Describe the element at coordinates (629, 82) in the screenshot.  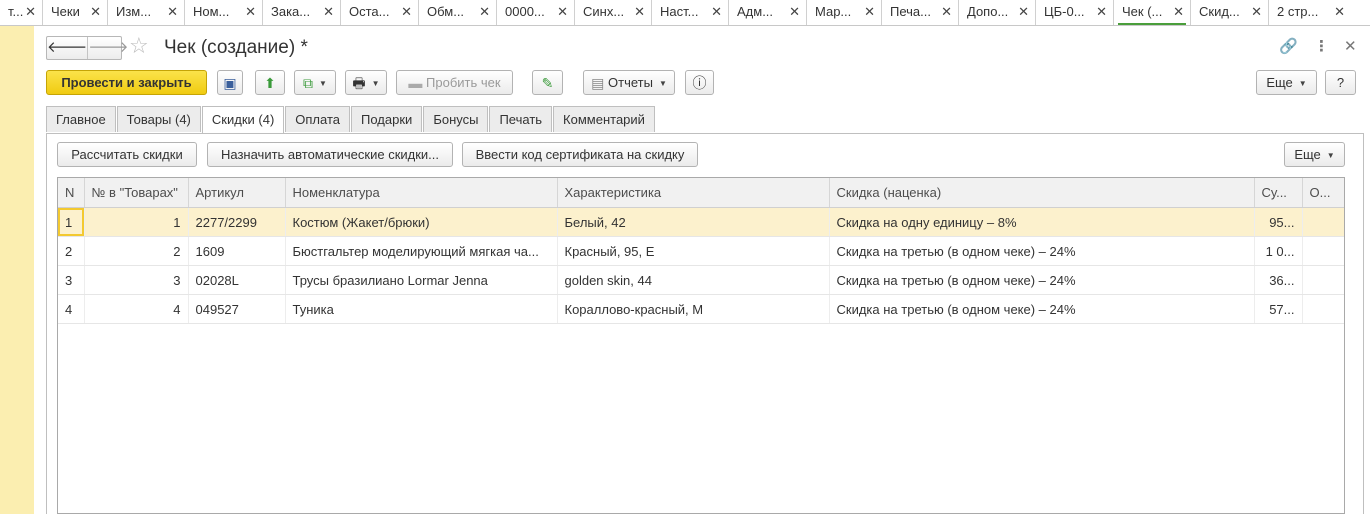
I see `reports-button: ▤ Отчеты ▼` at that location.